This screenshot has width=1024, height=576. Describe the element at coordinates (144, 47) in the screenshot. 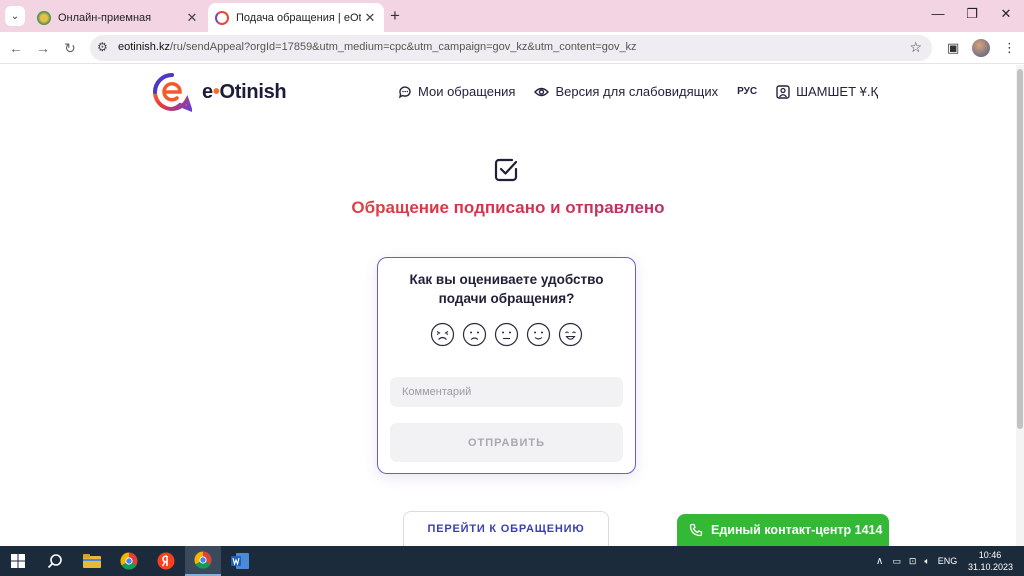

I see `url-host: eotinish.kz` at that location.